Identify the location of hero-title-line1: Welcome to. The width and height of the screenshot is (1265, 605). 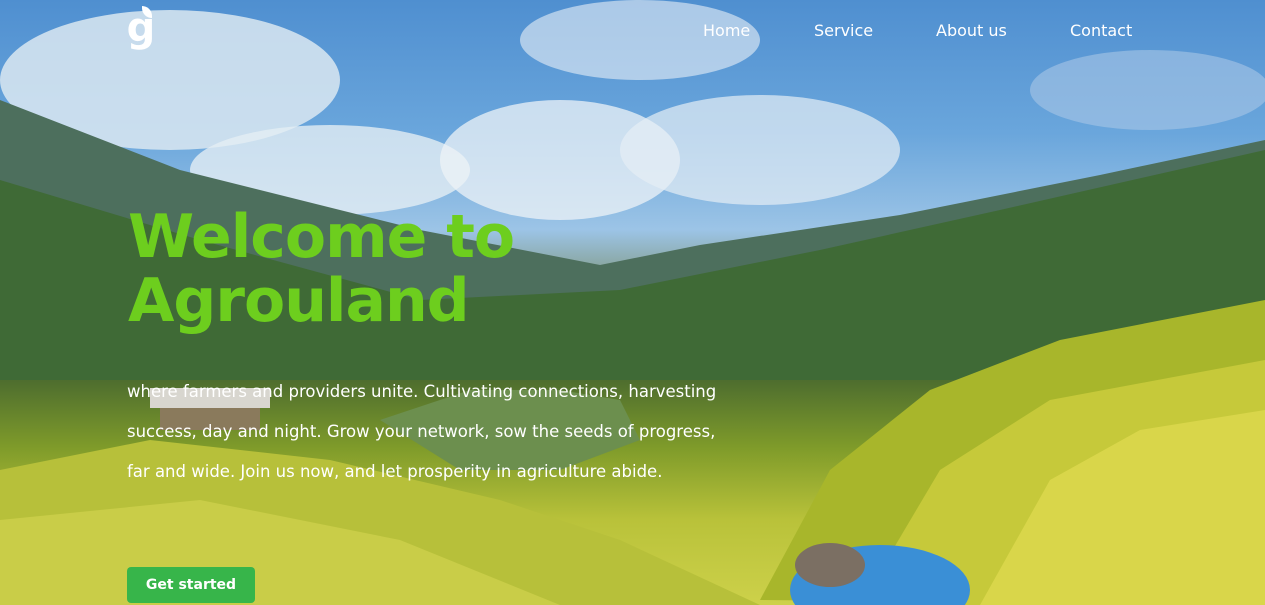
(321, 237).